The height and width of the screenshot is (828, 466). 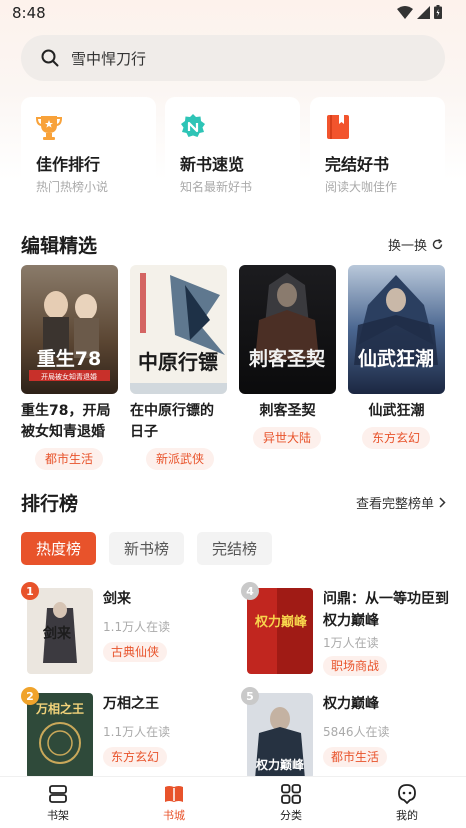 What do you see at coordinates (423, 12) in the screenshot?
I see `cellular-icon` at bounding box center [423, 12].